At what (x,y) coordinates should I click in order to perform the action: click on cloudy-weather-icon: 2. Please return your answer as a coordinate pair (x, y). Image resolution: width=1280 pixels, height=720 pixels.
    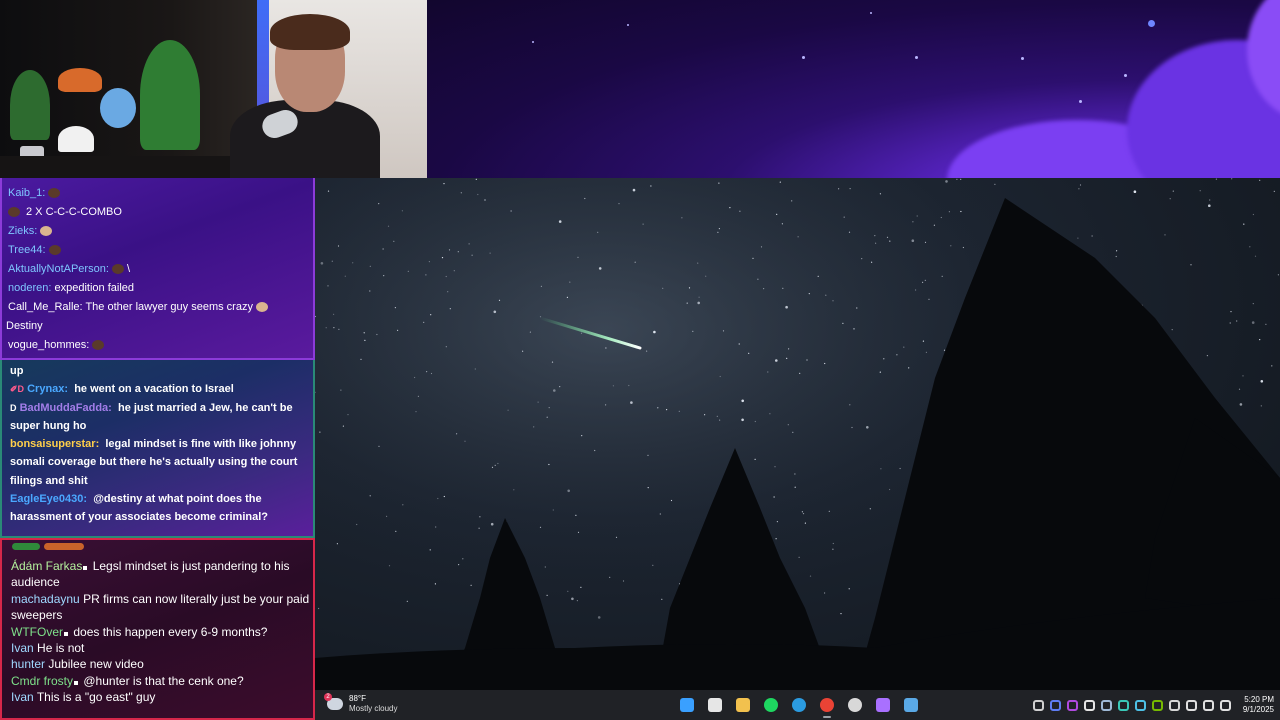
    Looking at the image, I should click on (333, 701).